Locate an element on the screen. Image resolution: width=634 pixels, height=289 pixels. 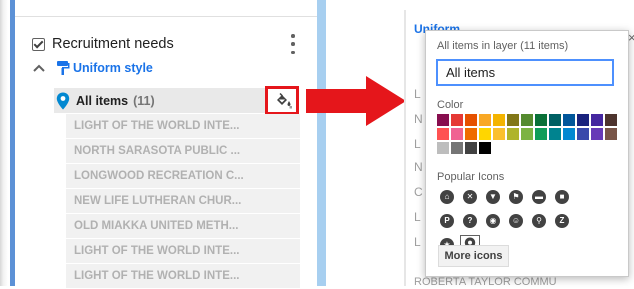
icon-glyph: ▬ is located at coordinates (539, 197).